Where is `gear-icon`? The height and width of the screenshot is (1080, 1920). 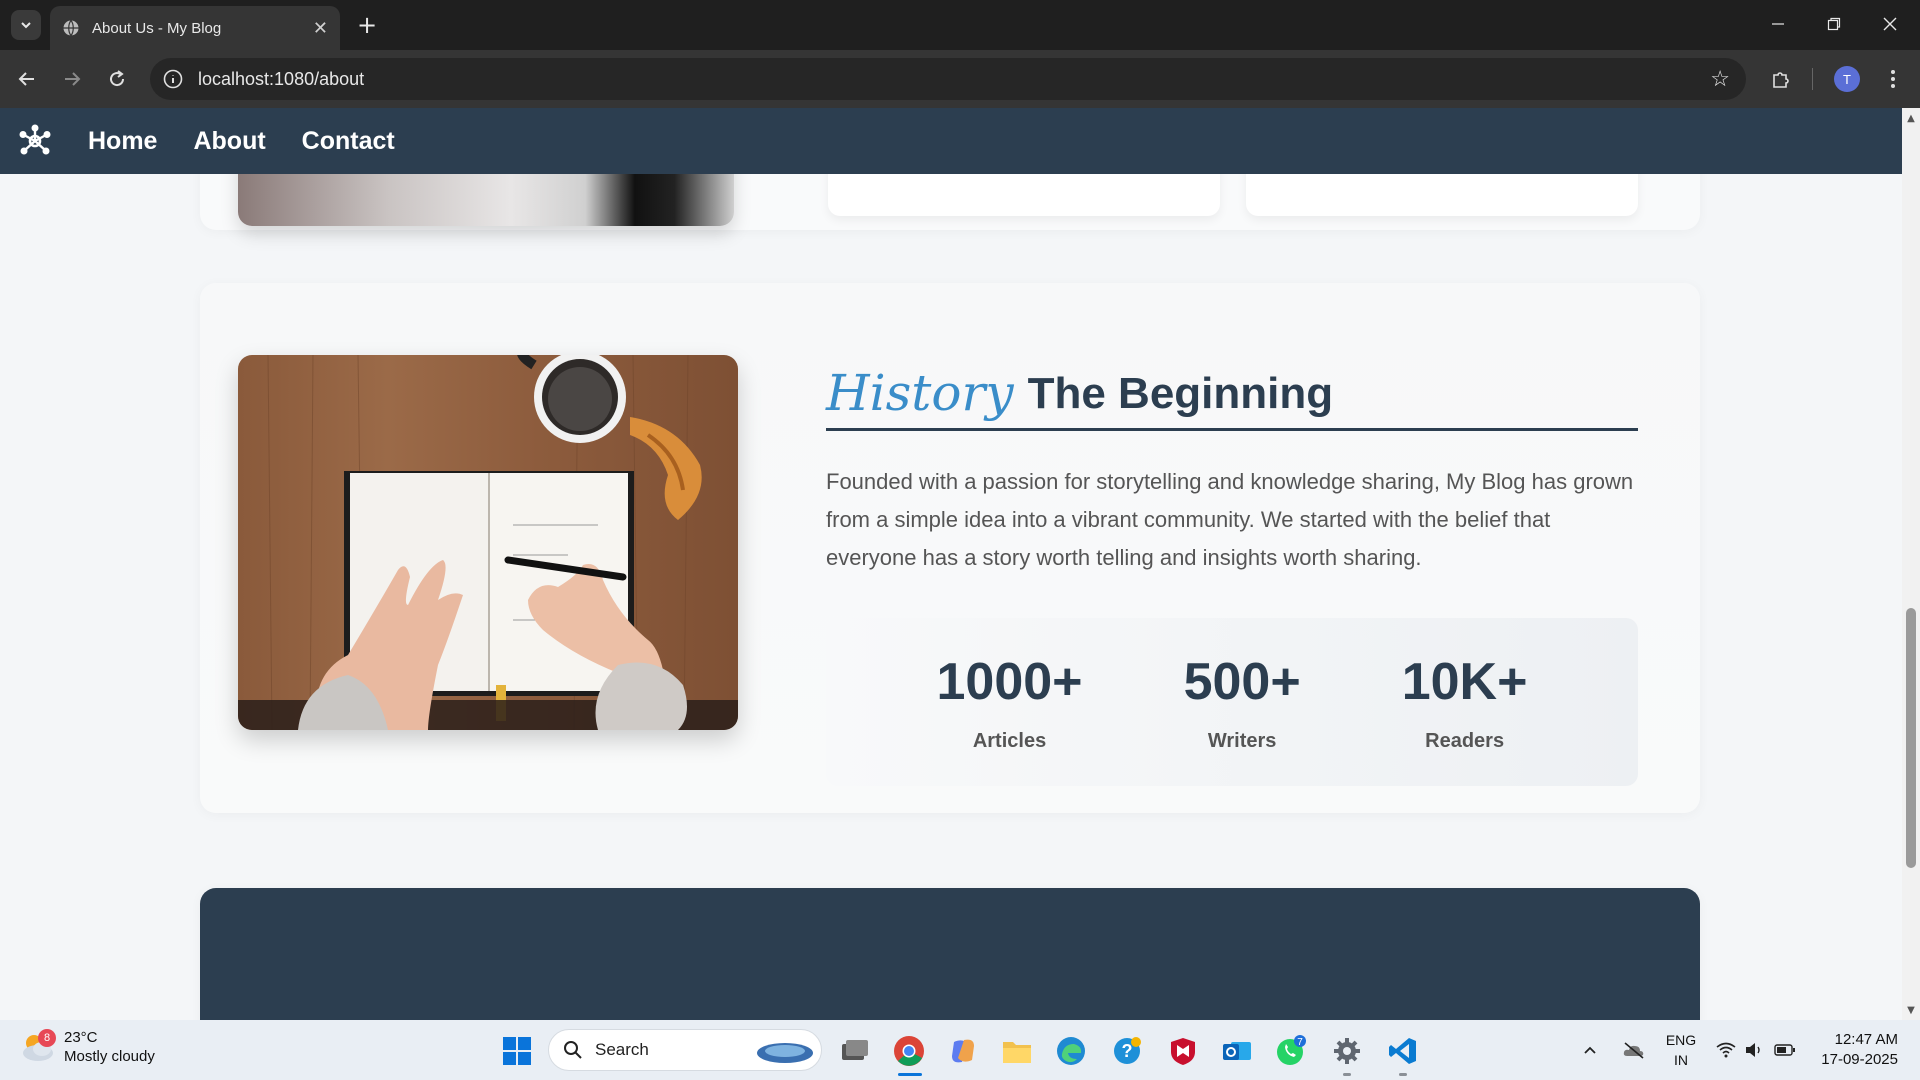 gear-icon is located at coordinates (1347, 1051).